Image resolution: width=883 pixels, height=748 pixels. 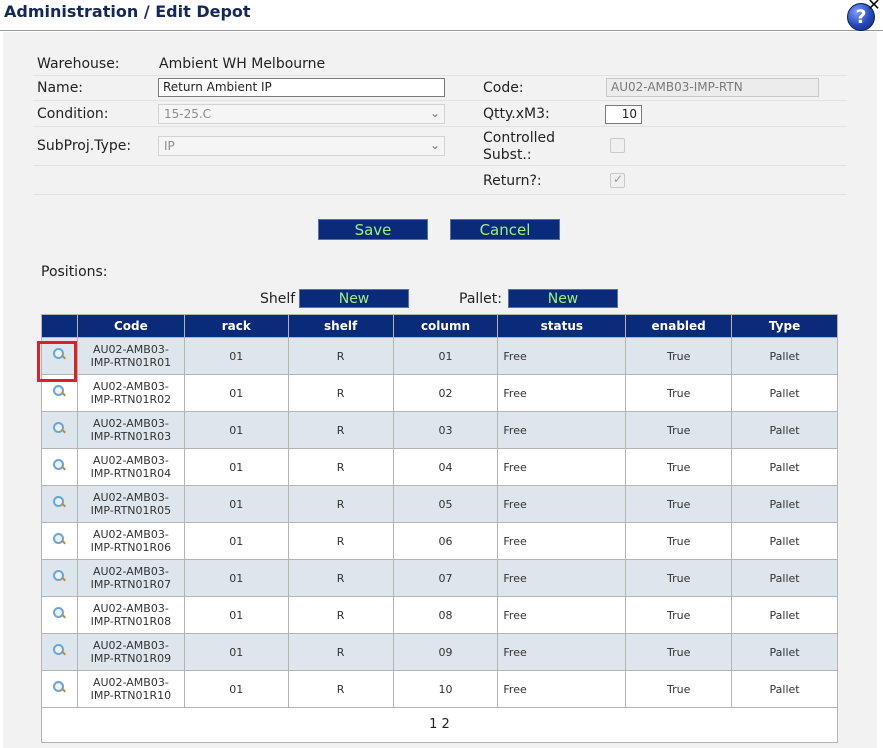 I want to click on code-line-2: IMP-RTN01R03, so click(x=131, y=436).